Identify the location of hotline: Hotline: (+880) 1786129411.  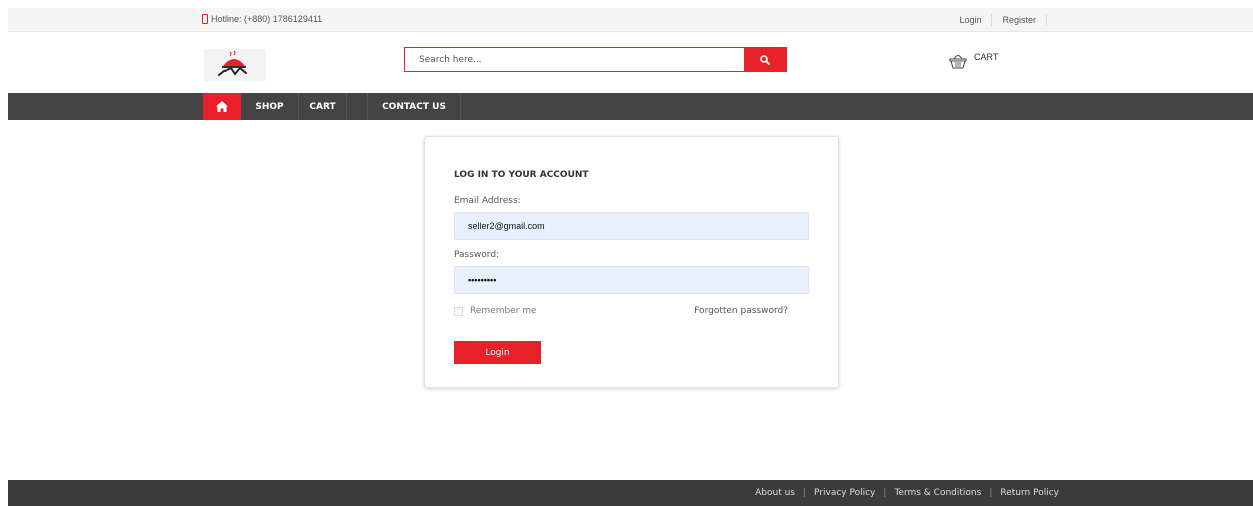
(262, 19).